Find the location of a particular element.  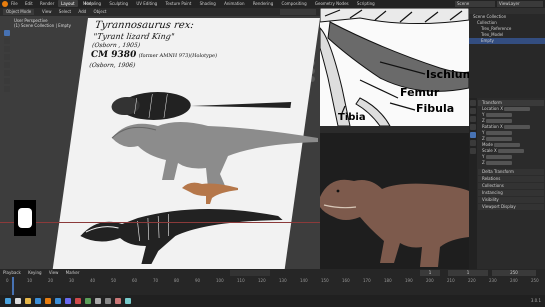

browser-icon is located at coordinates (38, 301).